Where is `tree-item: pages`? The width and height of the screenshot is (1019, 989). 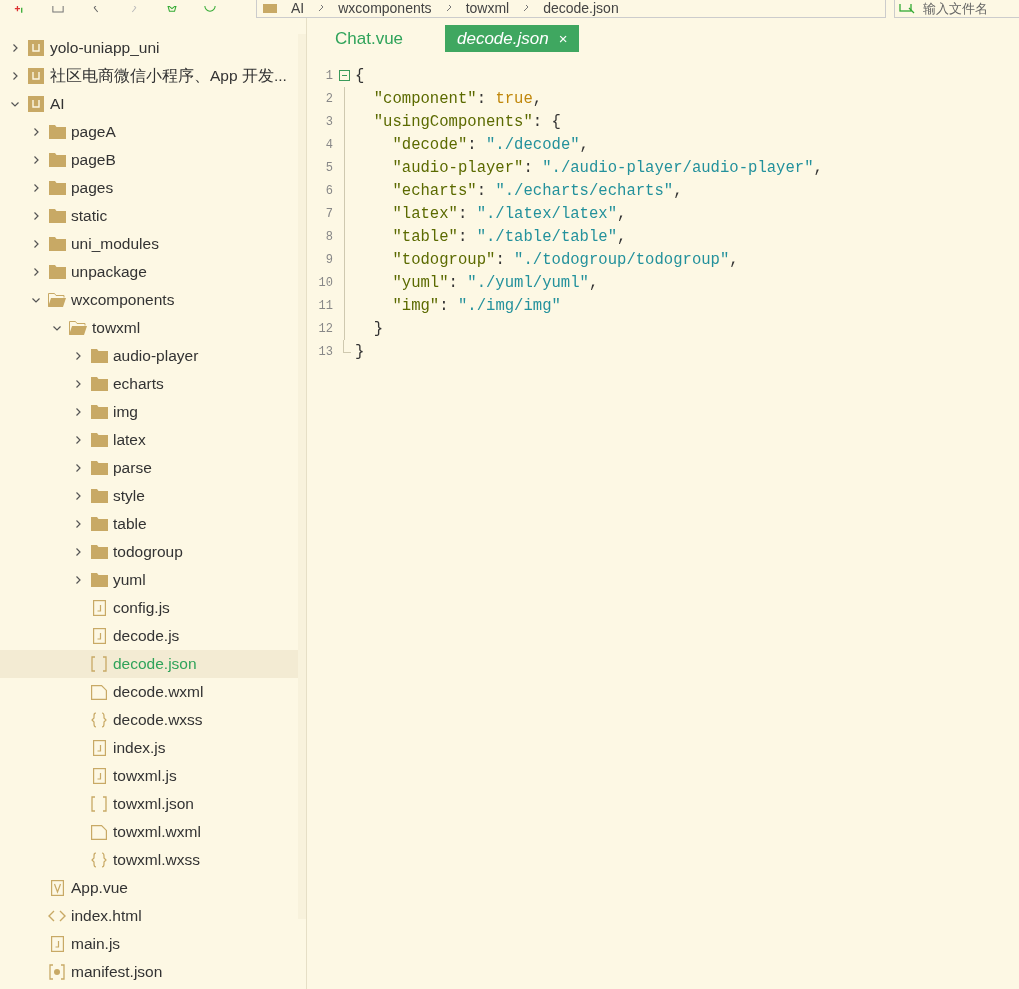
tree-item: pages is located at coordinates (149, 188).